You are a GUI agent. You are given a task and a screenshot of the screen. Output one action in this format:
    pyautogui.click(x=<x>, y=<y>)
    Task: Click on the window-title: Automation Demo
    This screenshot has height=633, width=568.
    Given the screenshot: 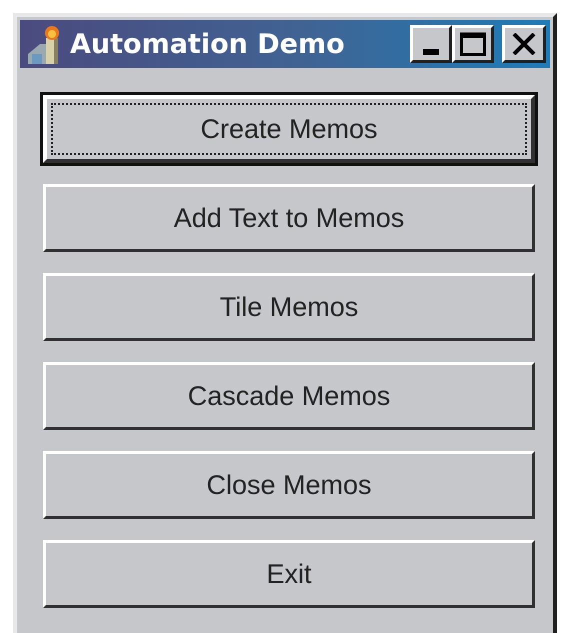 What is the action you would take?
    pyautogui.click(x=208, y=44)
    